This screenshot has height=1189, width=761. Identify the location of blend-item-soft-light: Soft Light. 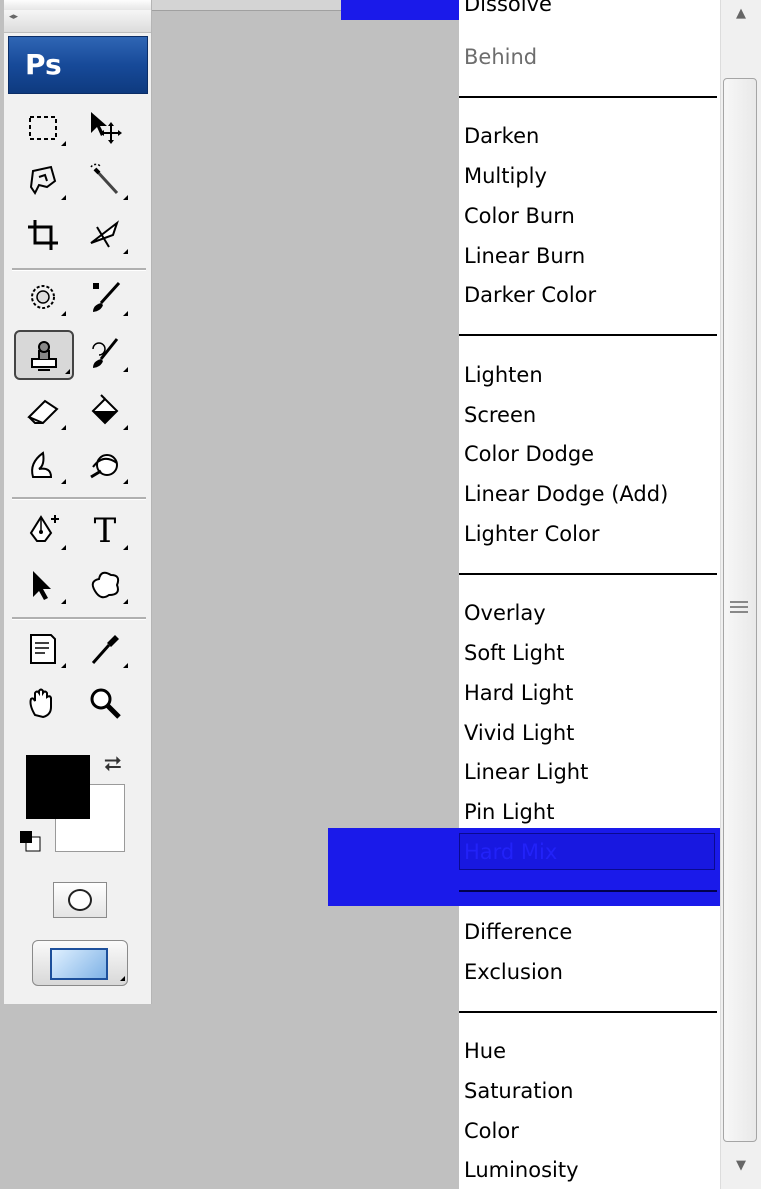
(514, 653).